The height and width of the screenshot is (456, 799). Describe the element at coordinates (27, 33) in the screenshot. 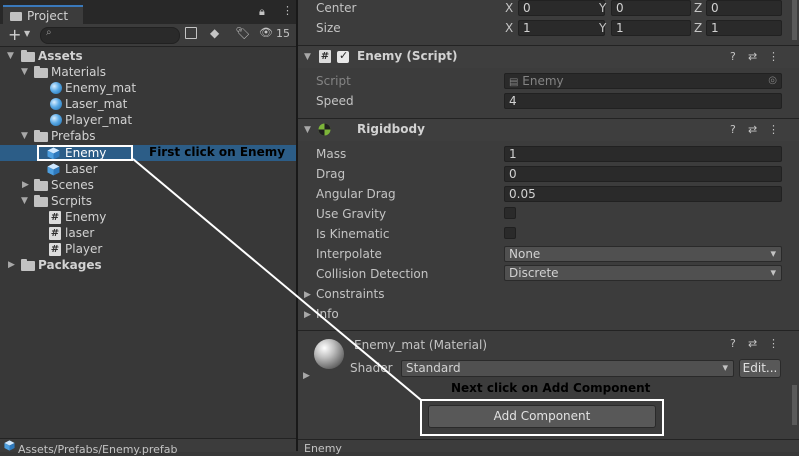

I see `chevron-down-icon: ▼` at that location.